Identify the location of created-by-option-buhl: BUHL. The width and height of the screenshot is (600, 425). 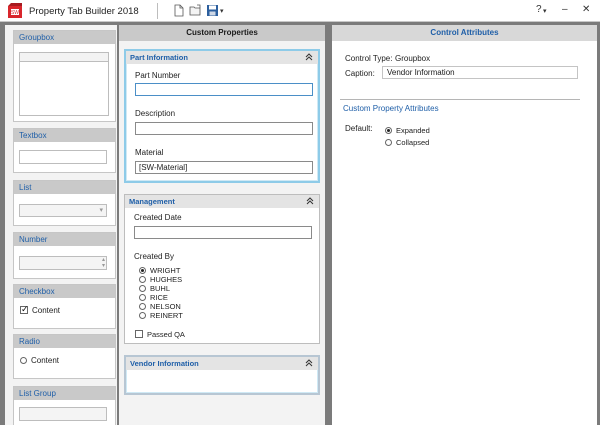
(154, 288).